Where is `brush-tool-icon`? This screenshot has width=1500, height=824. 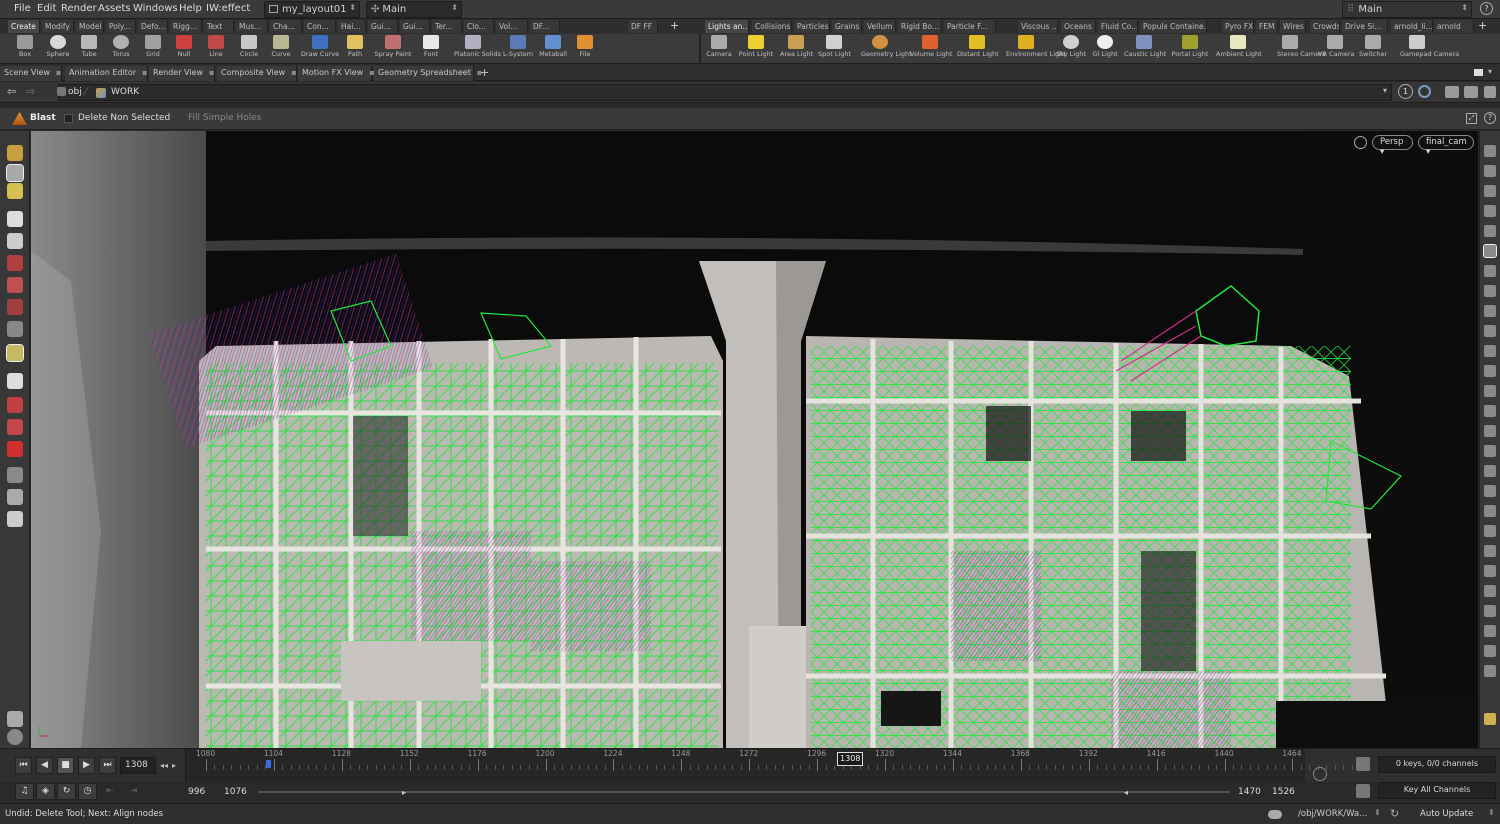 brush-tool-icon is located at coordinates (15, 191).